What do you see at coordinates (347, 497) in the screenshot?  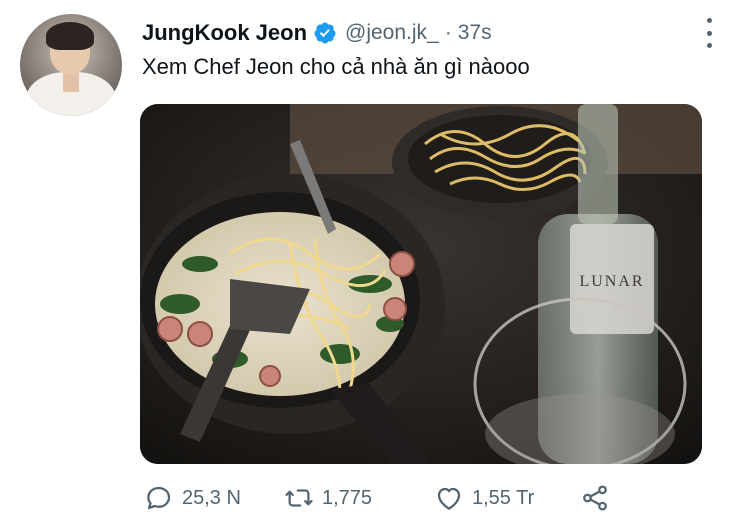 I see `retweet-count: 1,775` at bounding box center [347, 497].